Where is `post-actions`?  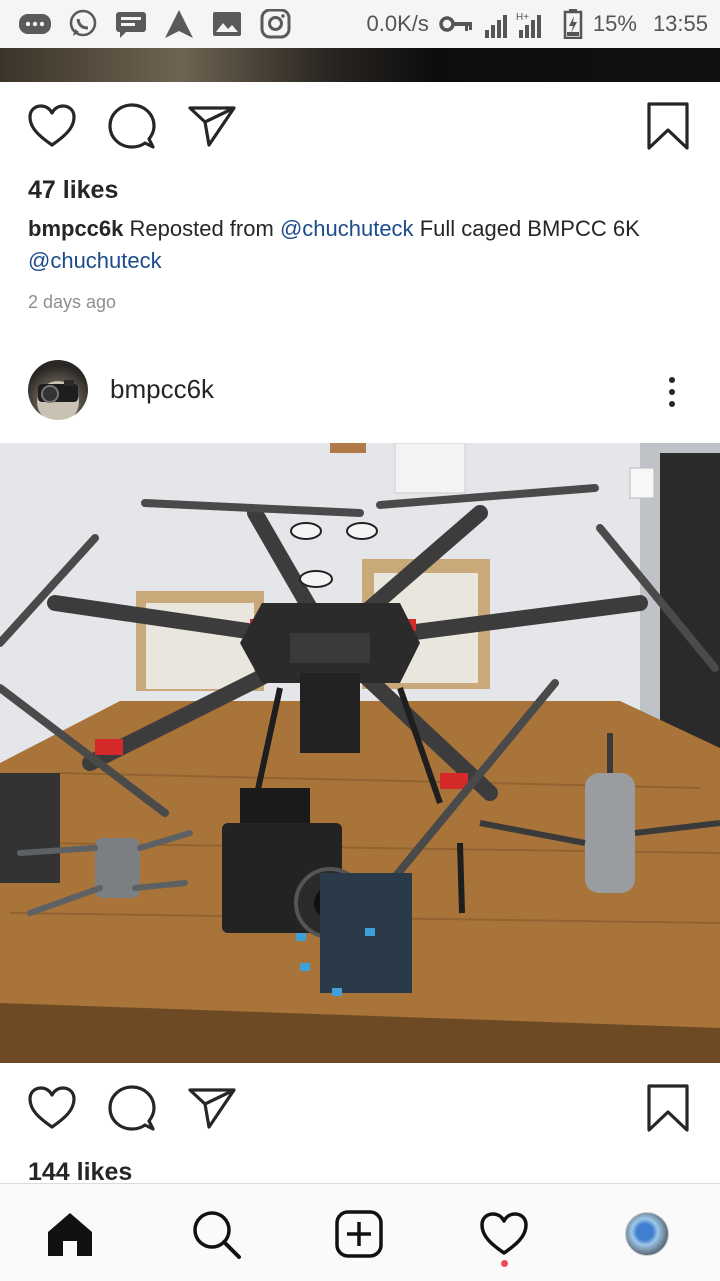
post-actions is located at coordinates (360, 130).